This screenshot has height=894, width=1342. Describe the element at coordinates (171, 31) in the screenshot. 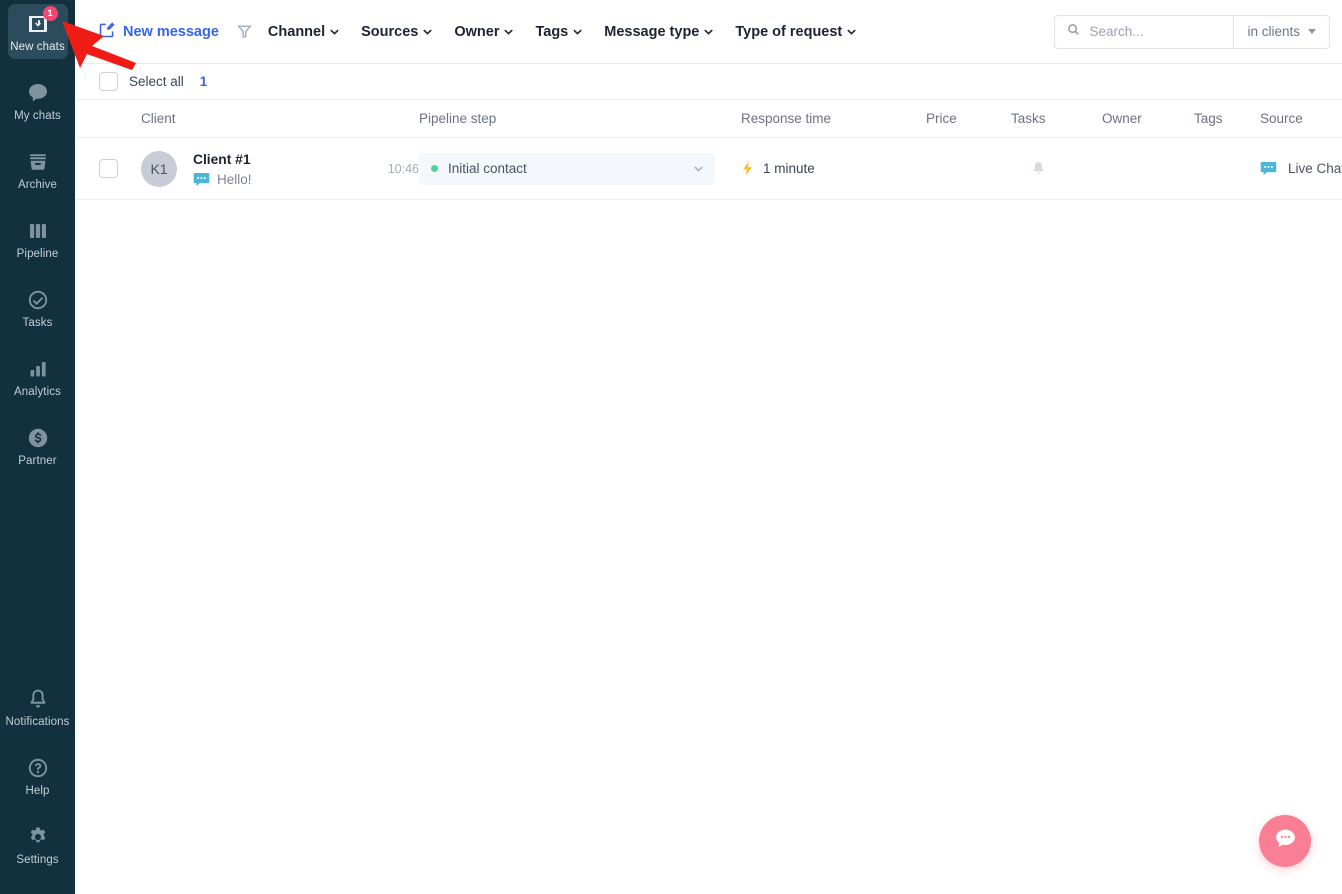

I see `new-message-label: New message` at that location.